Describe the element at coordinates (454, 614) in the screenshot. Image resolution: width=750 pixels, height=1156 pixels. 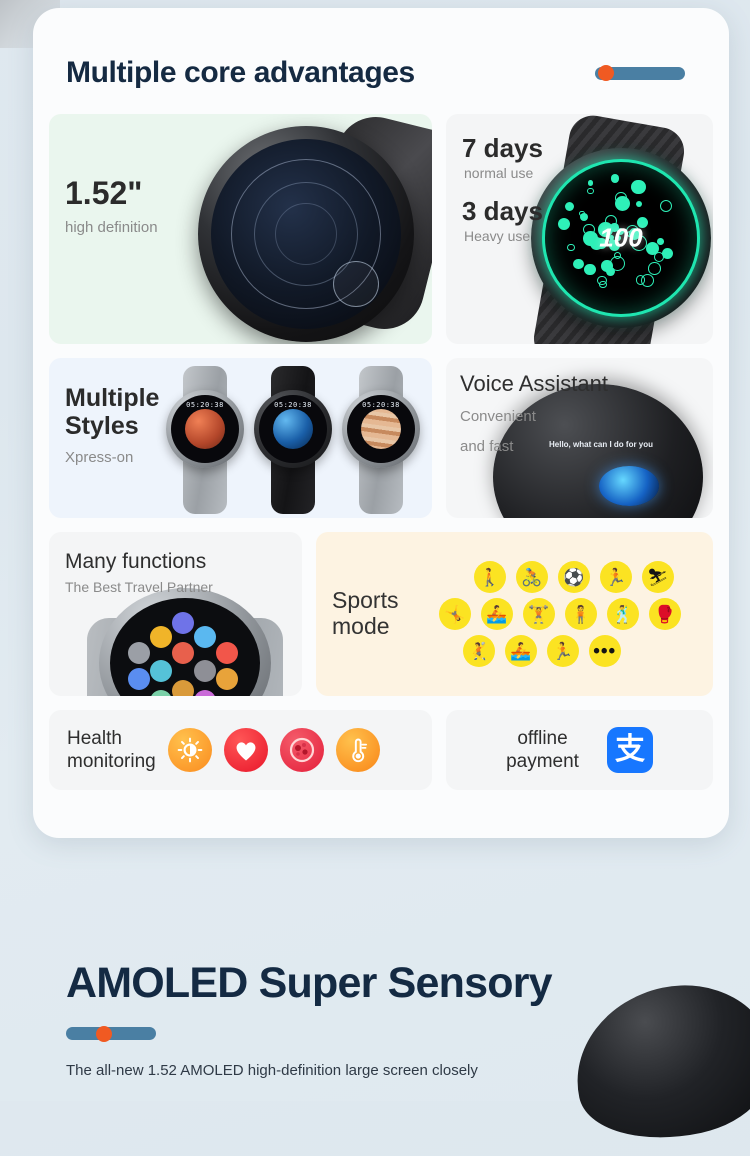
I see `stretching-icon: 🤸` at that location.